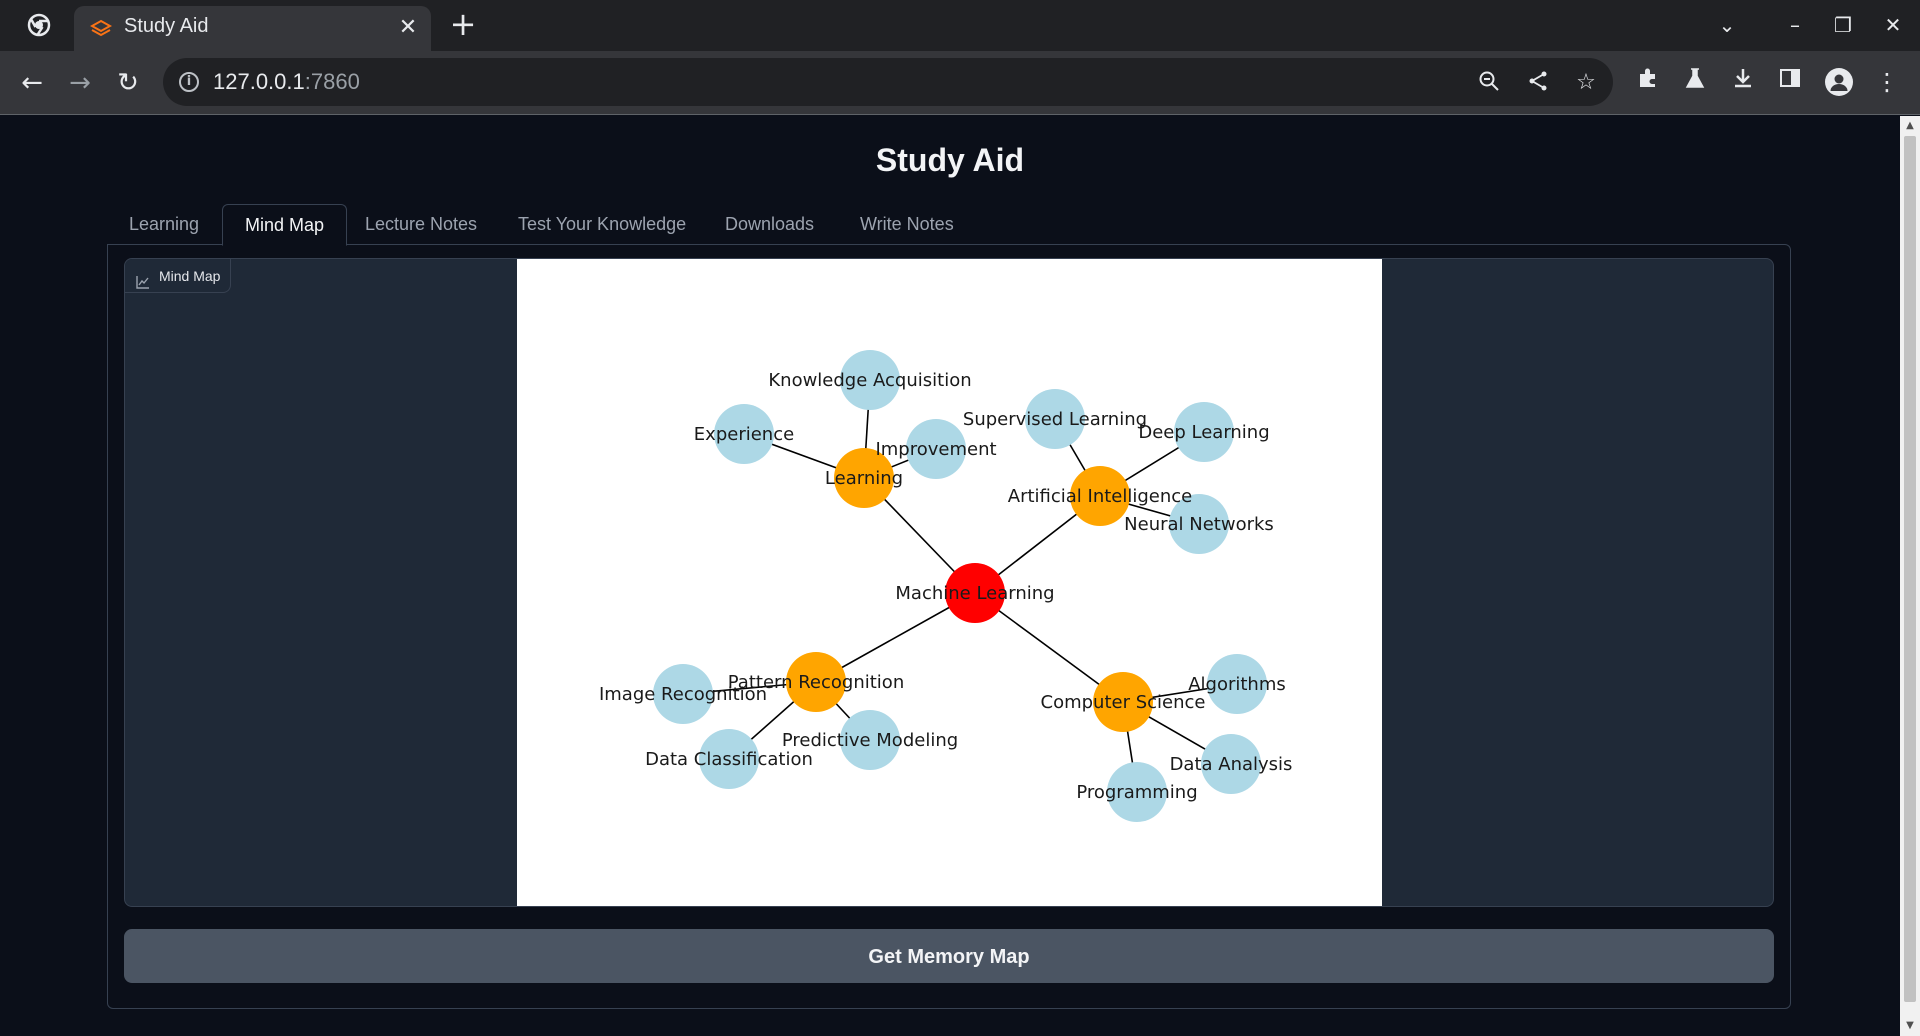 This screenshot has height=1036, width=1920. What do you see at coordinates (769, 225) in the screenshot?
I see `tab-downloads: Downloads` at bounding box center [769, 225].